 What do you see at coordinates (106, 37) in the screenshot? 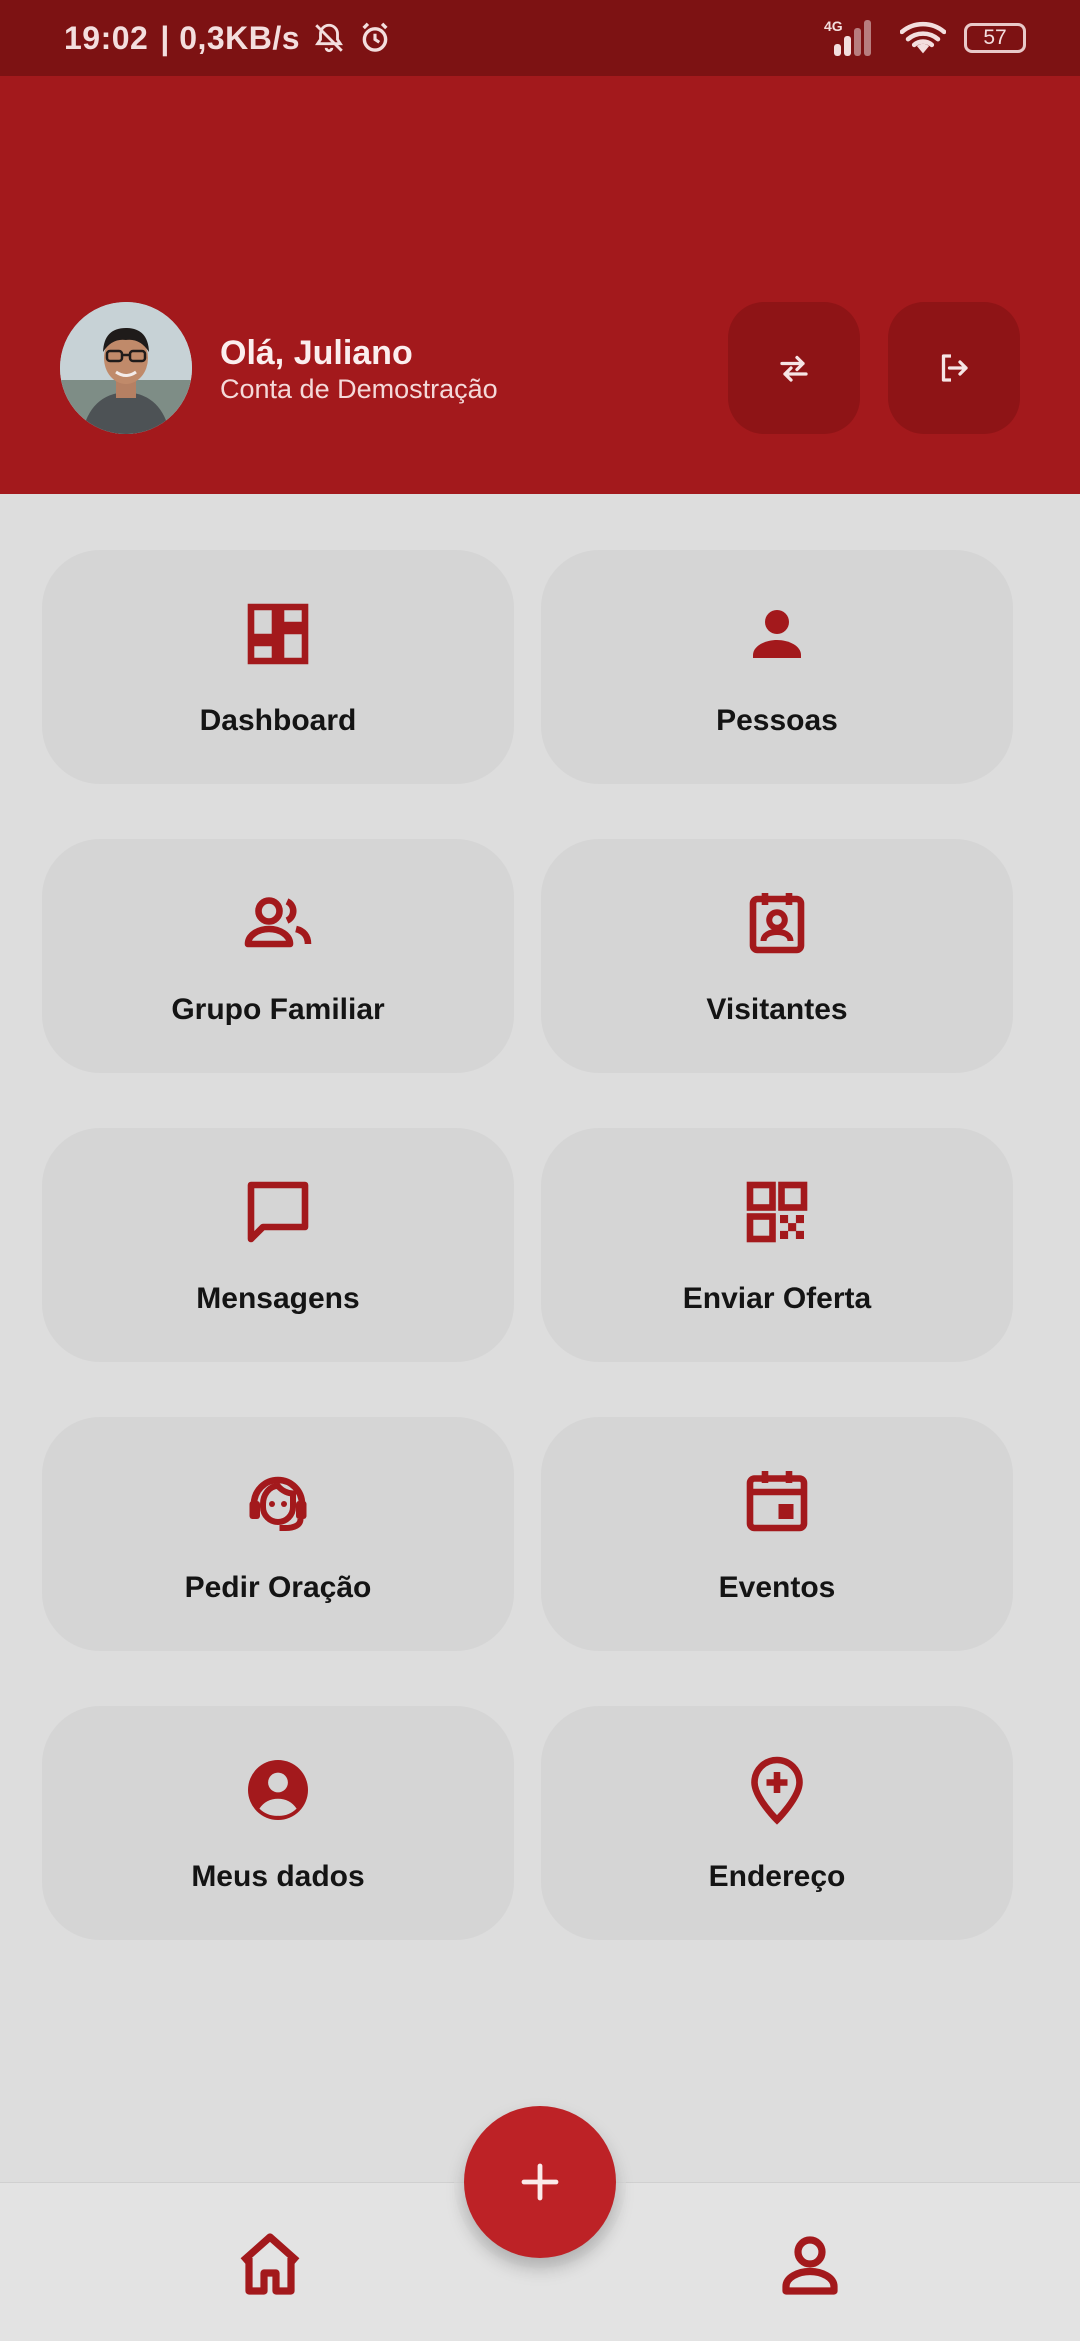
I see `status-time: 19:02` at bounding box center [106, 37].